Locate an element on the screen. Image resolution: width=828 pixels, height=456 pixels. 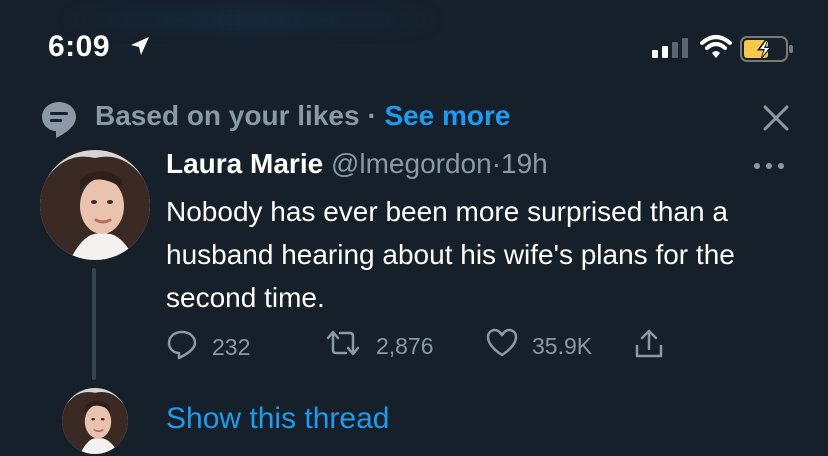
tweet-timestamp: 19h is located at coordinates (524, 163).